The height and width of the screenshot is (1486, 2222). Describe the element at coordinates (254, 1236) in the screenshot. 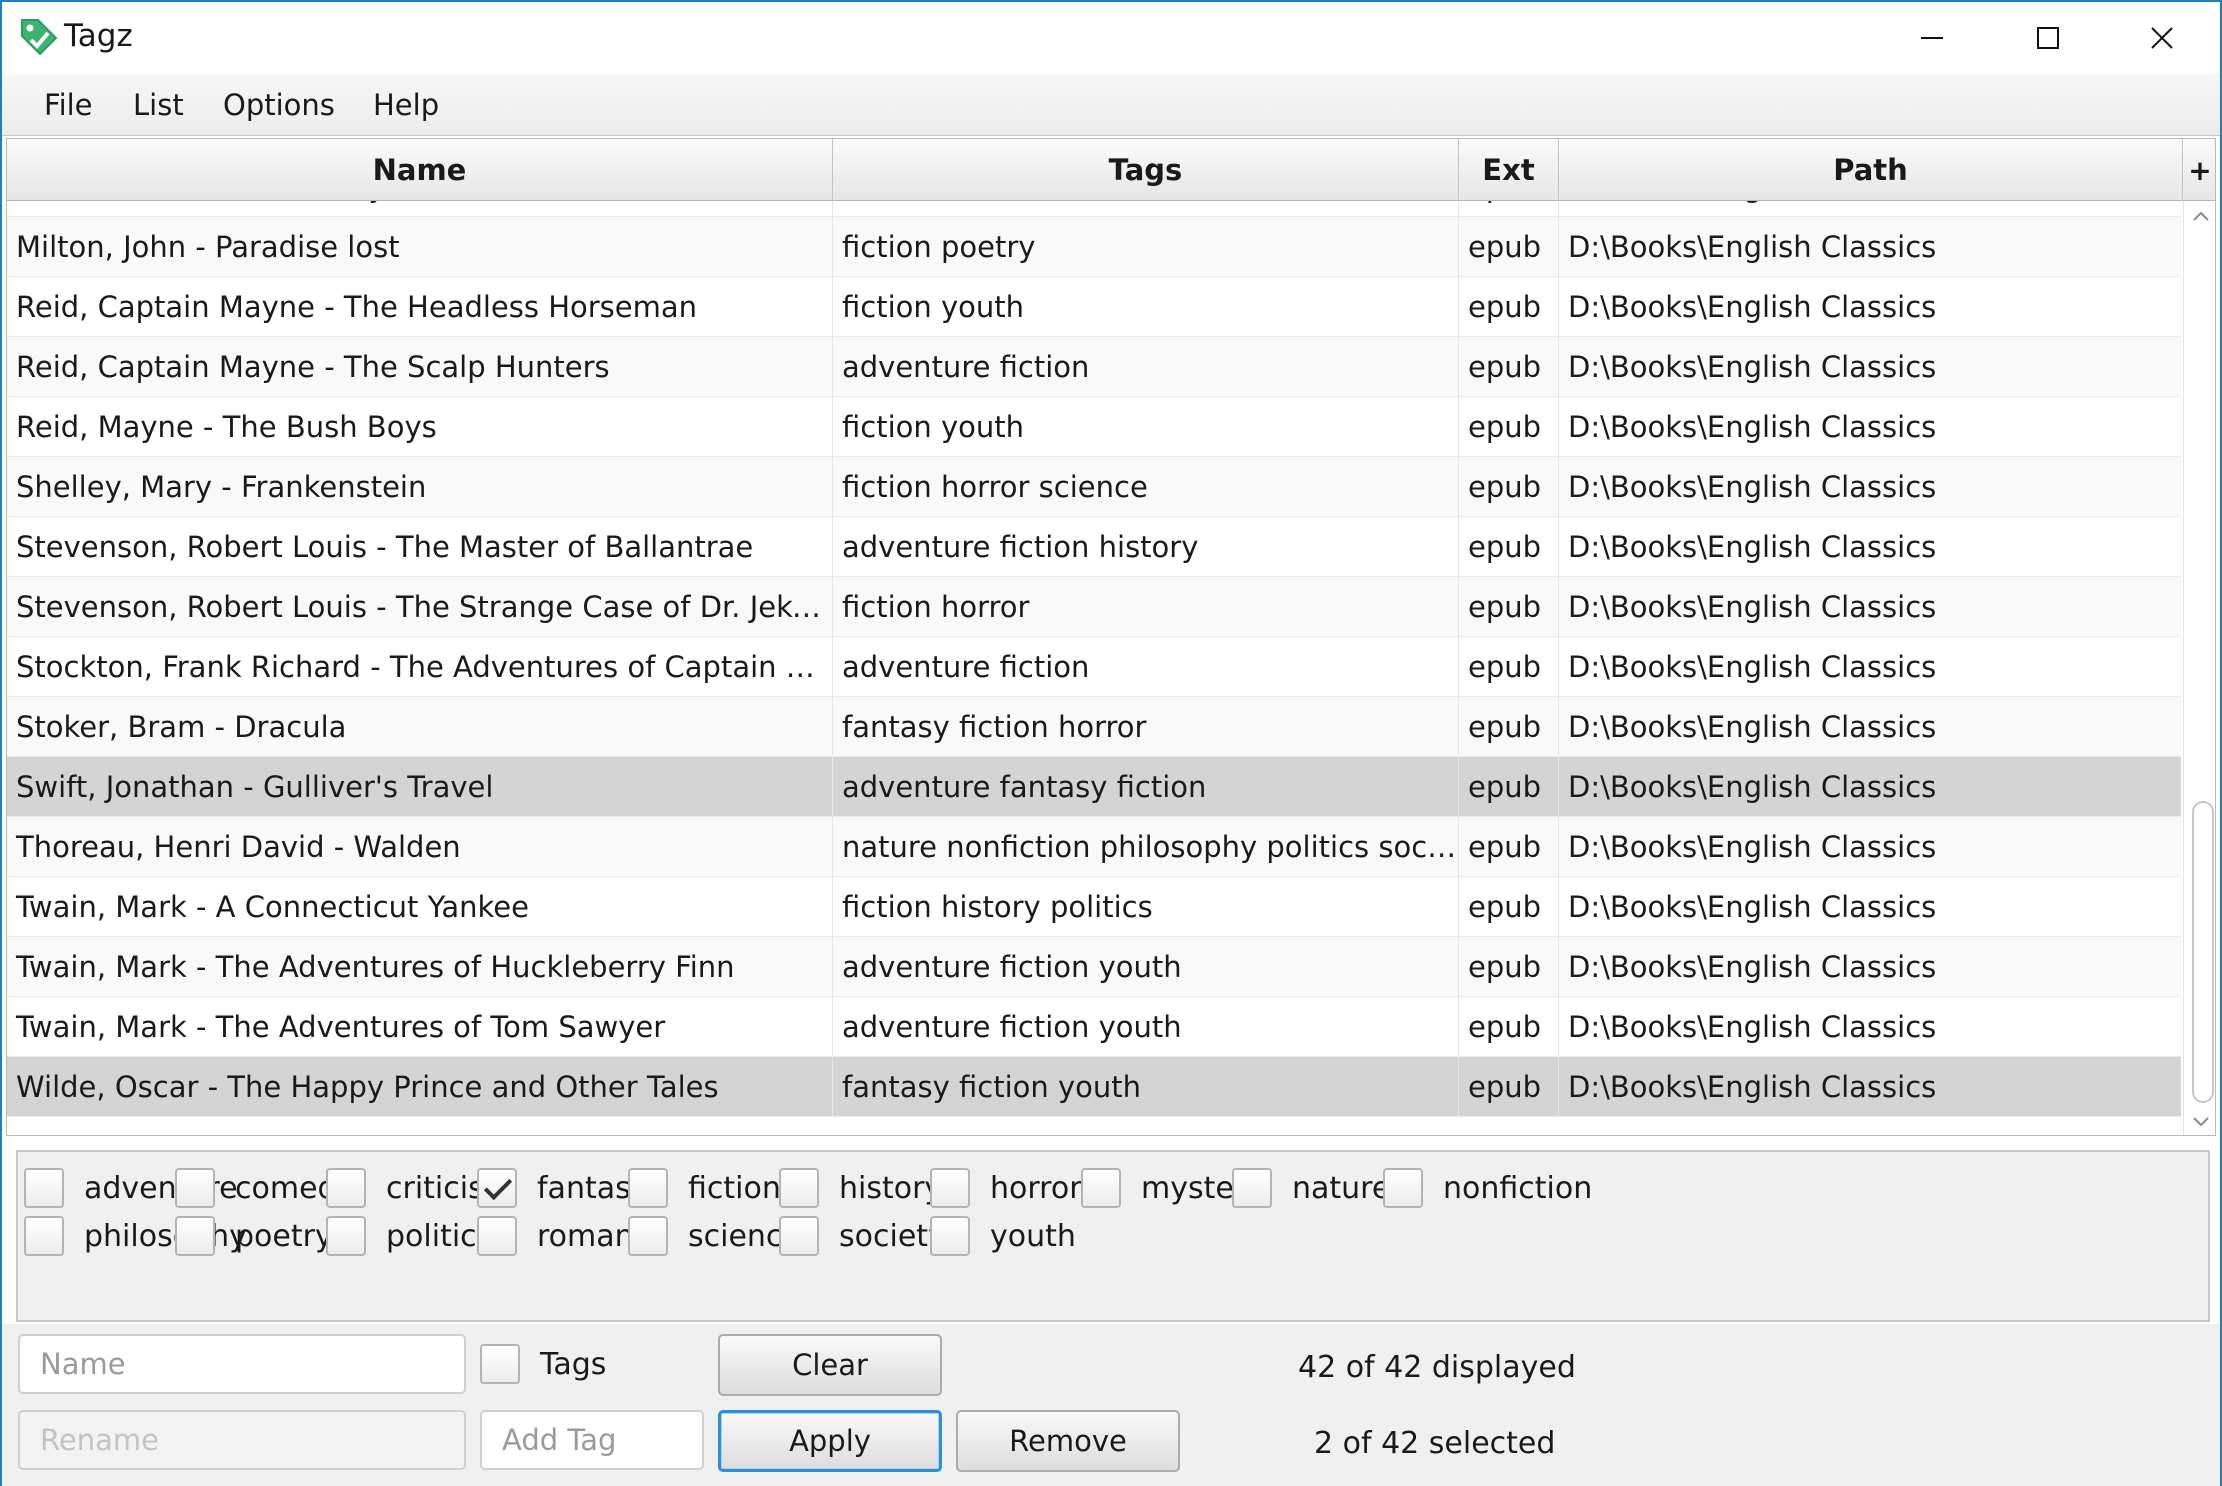

I see `tag-checkbox-poetry: poetry` at that location.